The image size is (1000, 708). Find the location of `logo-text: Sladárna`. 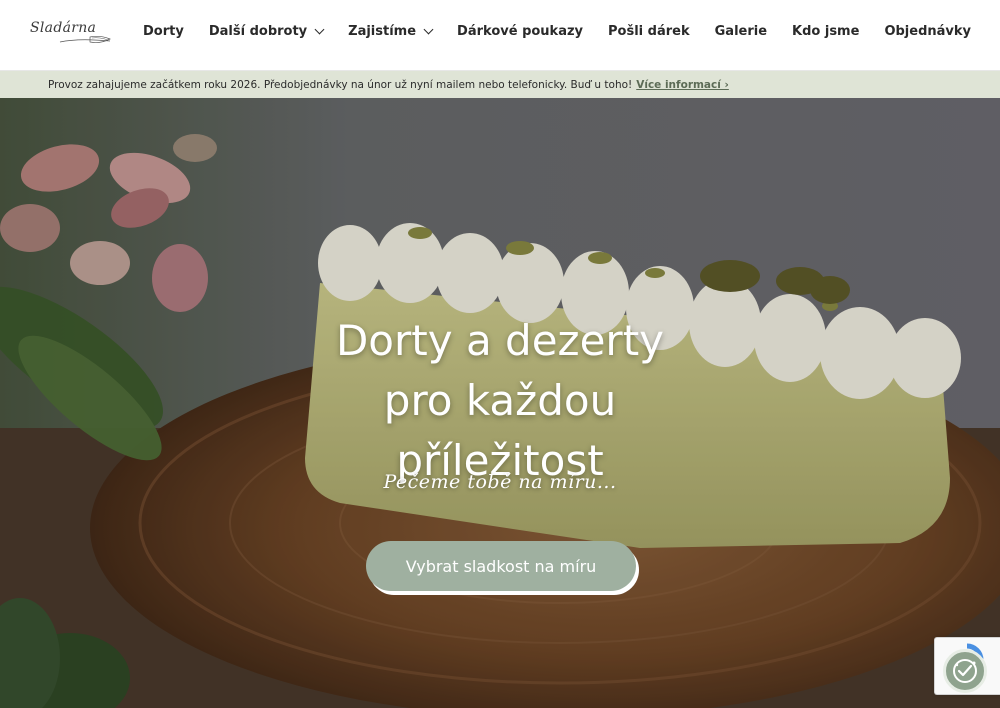

logo-text: Sladárna is located at coordinates (63, 28).